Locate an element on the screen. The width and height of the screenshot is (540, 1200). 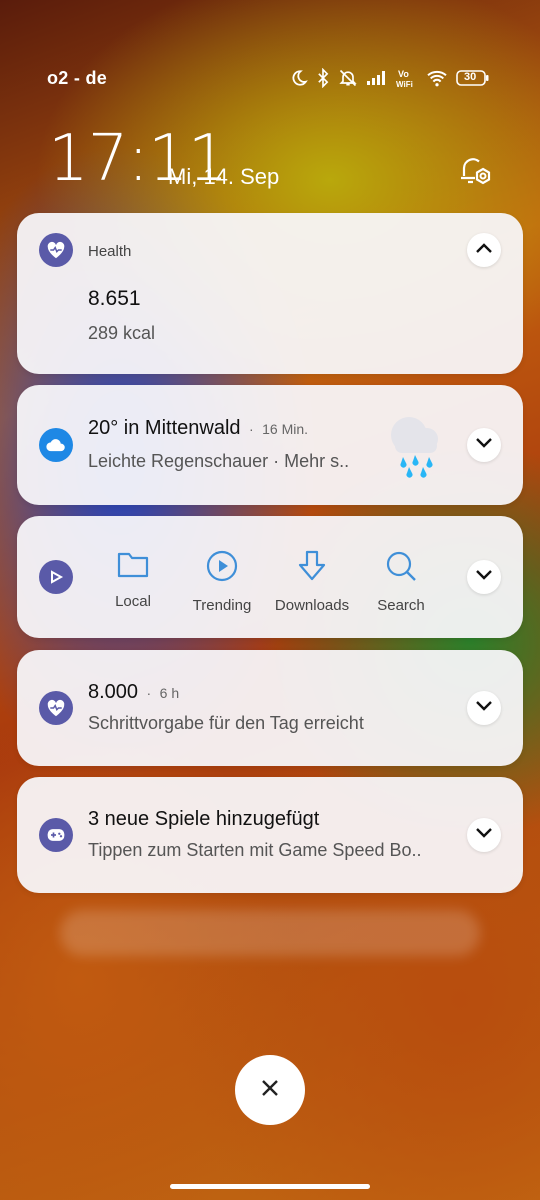
battery-level: 30 is located at coordinates (470, 77).